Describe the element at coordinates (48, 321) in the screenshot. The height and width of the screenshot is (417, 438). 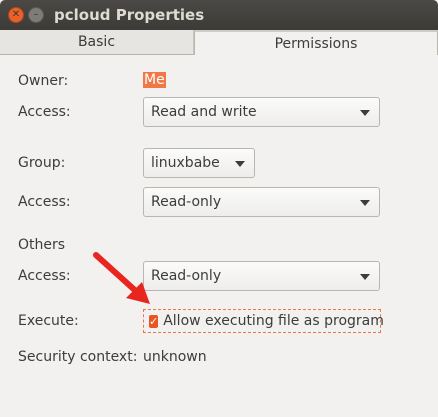
I see `execute-label: Execute:` at that location.